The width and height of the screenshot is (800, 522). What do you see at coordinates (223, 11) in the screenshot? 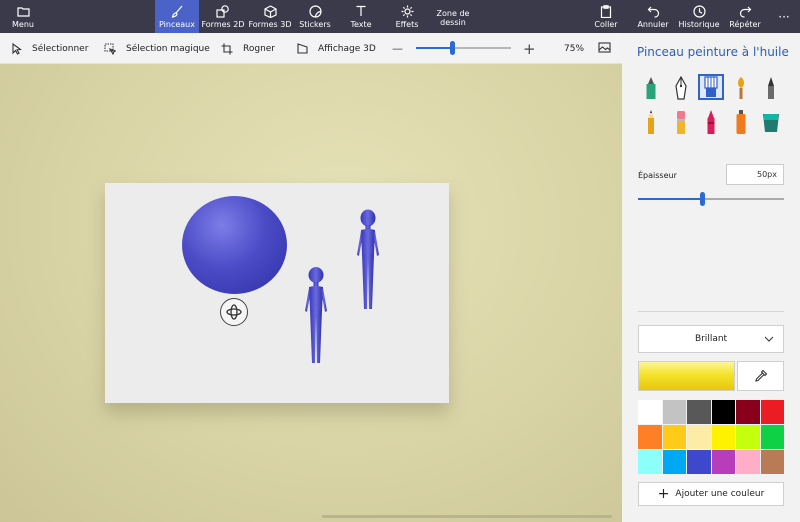
I see `shapes-2d-icon` at bounding box center [223, 11].